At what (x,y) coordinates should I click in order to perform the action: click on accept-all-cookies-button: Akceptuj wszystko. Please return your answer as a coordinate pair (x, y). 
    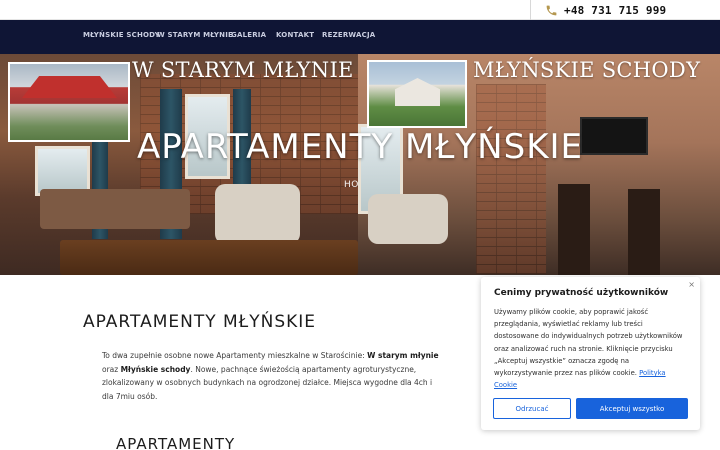
    Looking at the image, I should click on (632, 408).